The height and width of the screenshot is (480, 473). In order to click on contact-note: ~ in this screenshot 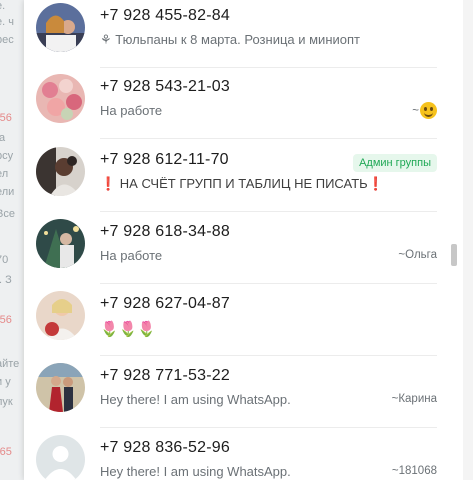, I will do `click(424, 110)`.